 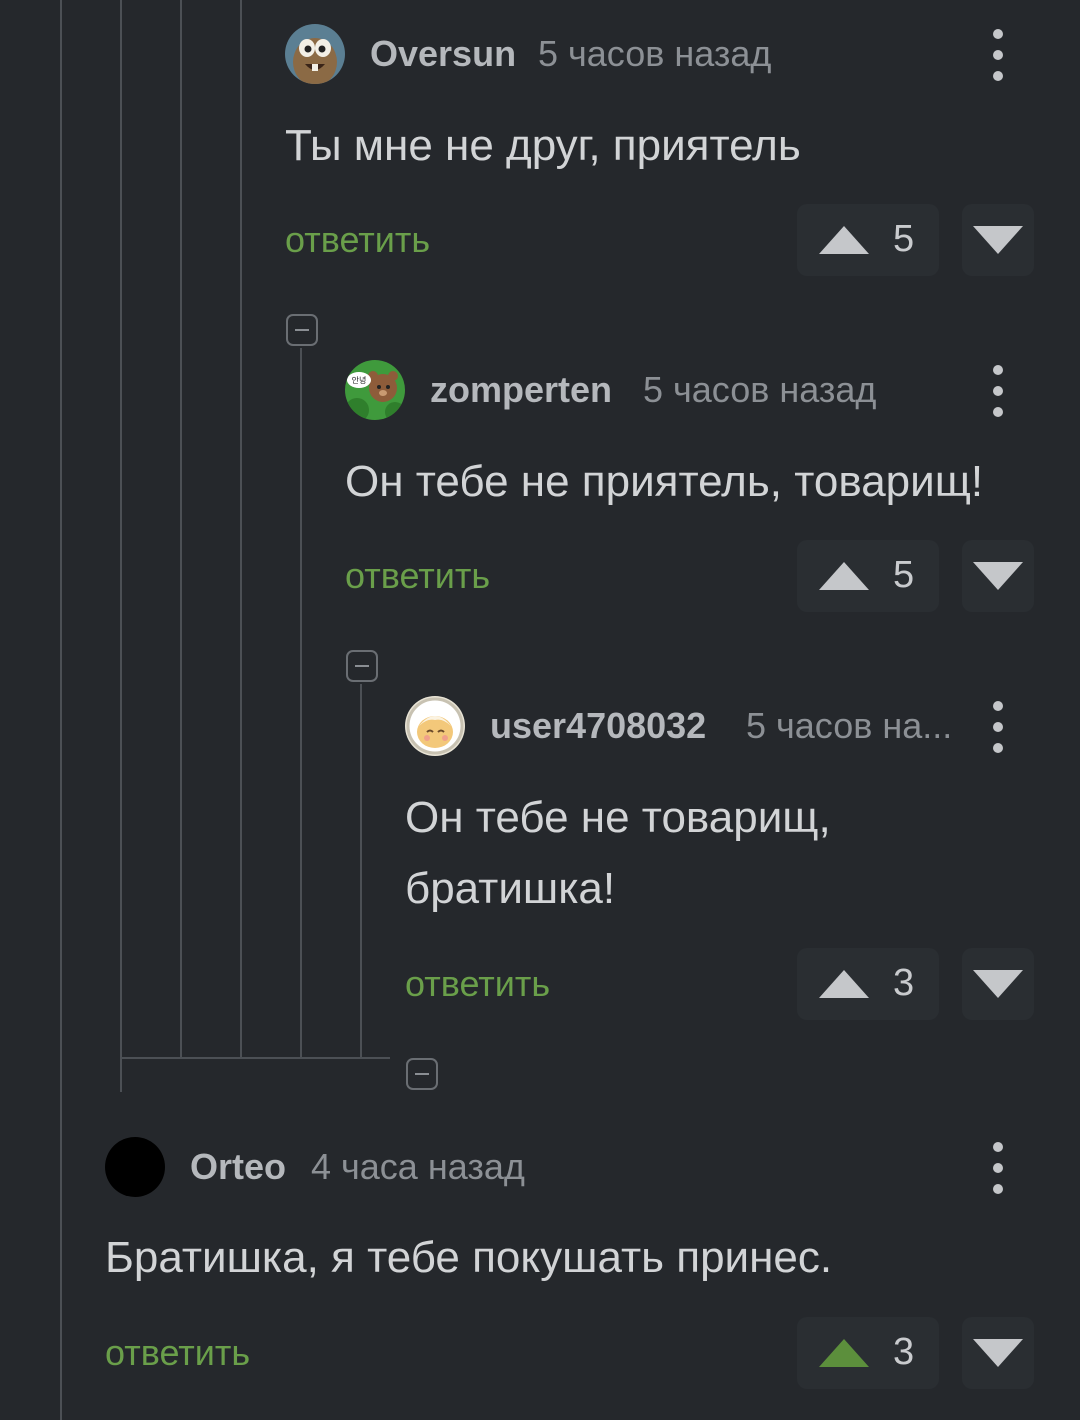 I want to click on comment-text: Братишка, я тебе покушать принес., so click(x=469, y=1257).